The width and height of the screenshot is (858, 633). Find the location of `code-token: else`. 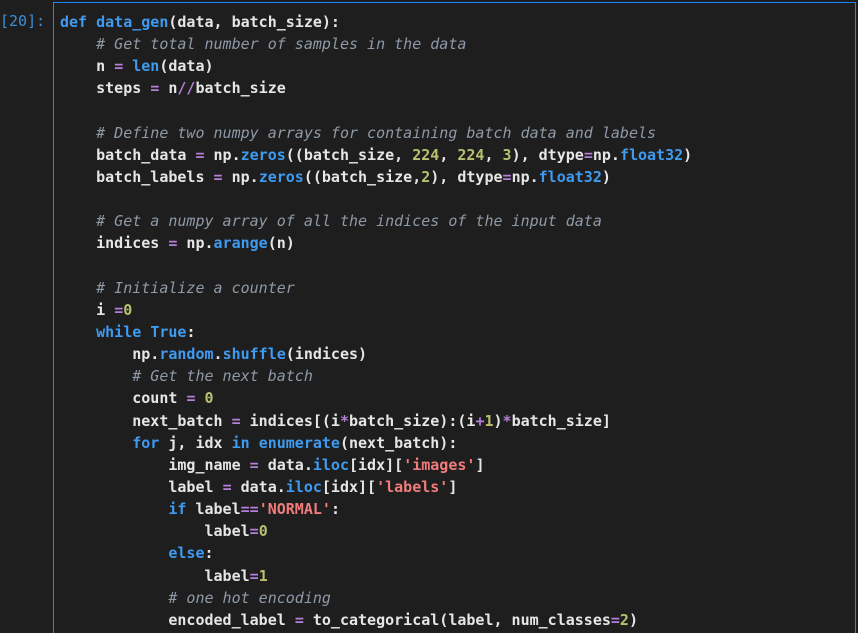

code-token: else is located at coordinates (186, 553).